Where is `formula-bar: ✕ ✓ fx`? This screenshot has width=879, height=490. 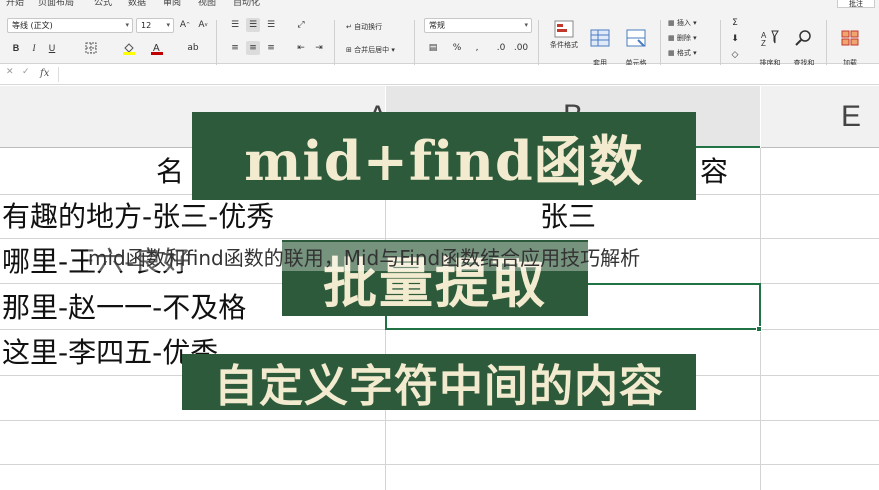 formula-bar: ✕ ✓ fx is located at coordinates (439, 75).